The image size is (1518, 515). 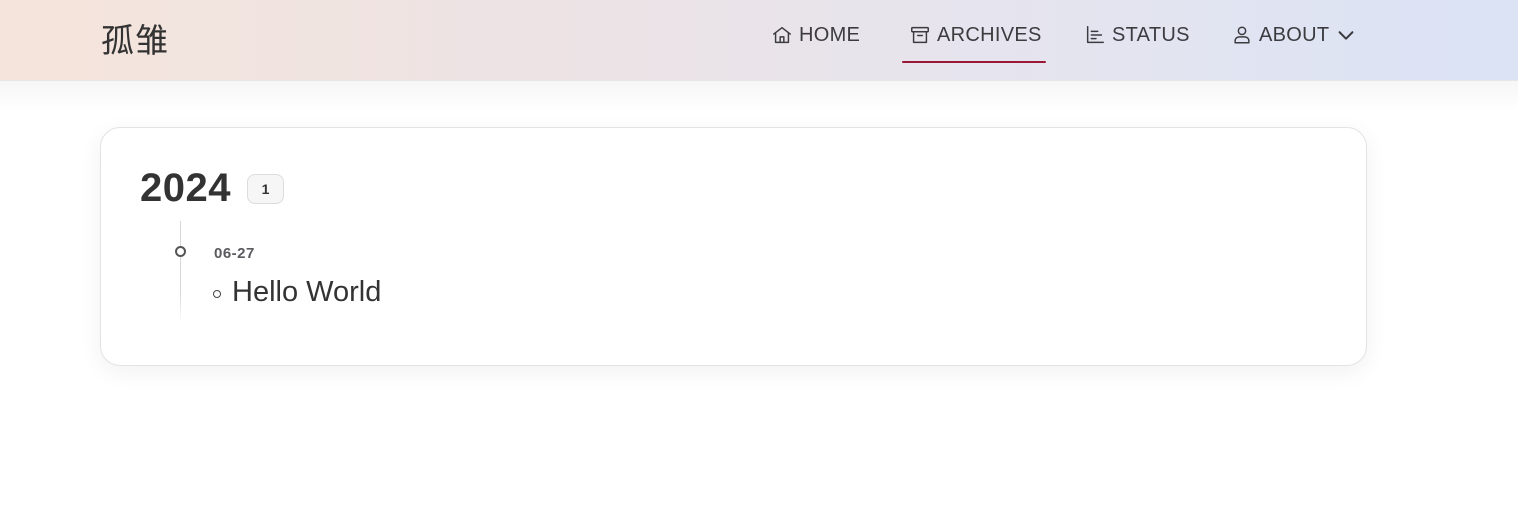 I want to click on header-shadow, so click(x=759, y=96).